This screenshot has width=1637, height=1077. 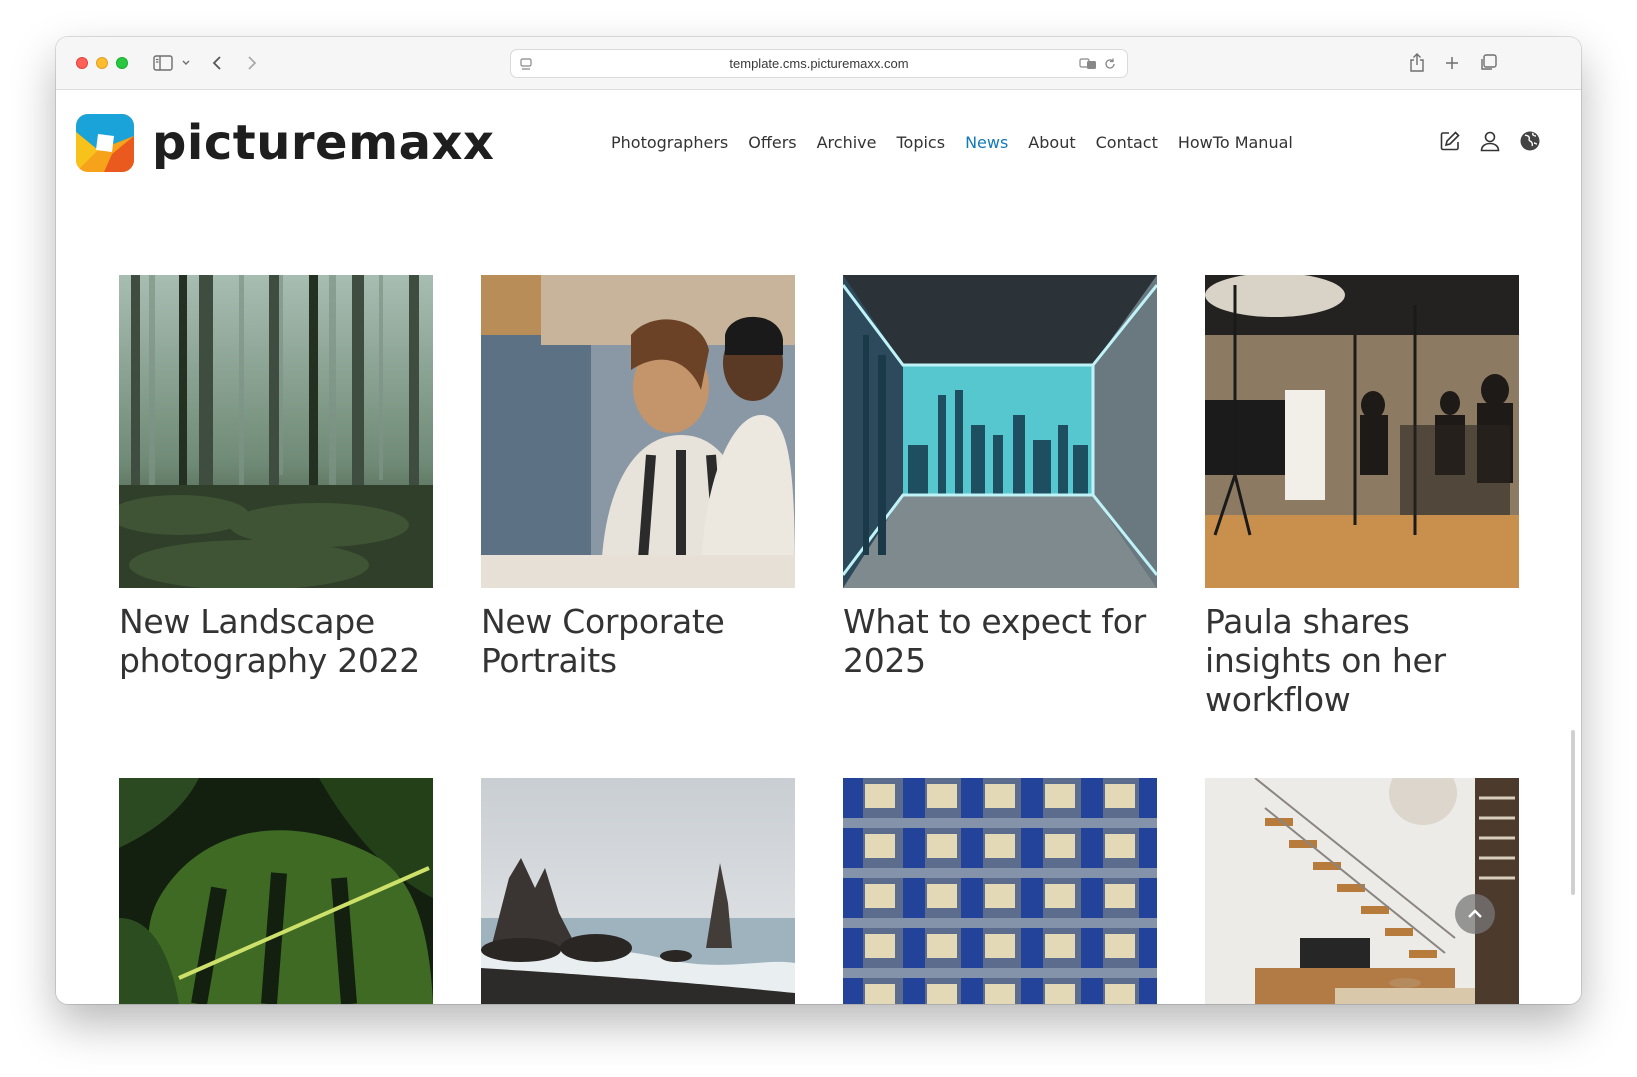 I want to click on nav-contact: Contact, so click(x=1127, y=142).